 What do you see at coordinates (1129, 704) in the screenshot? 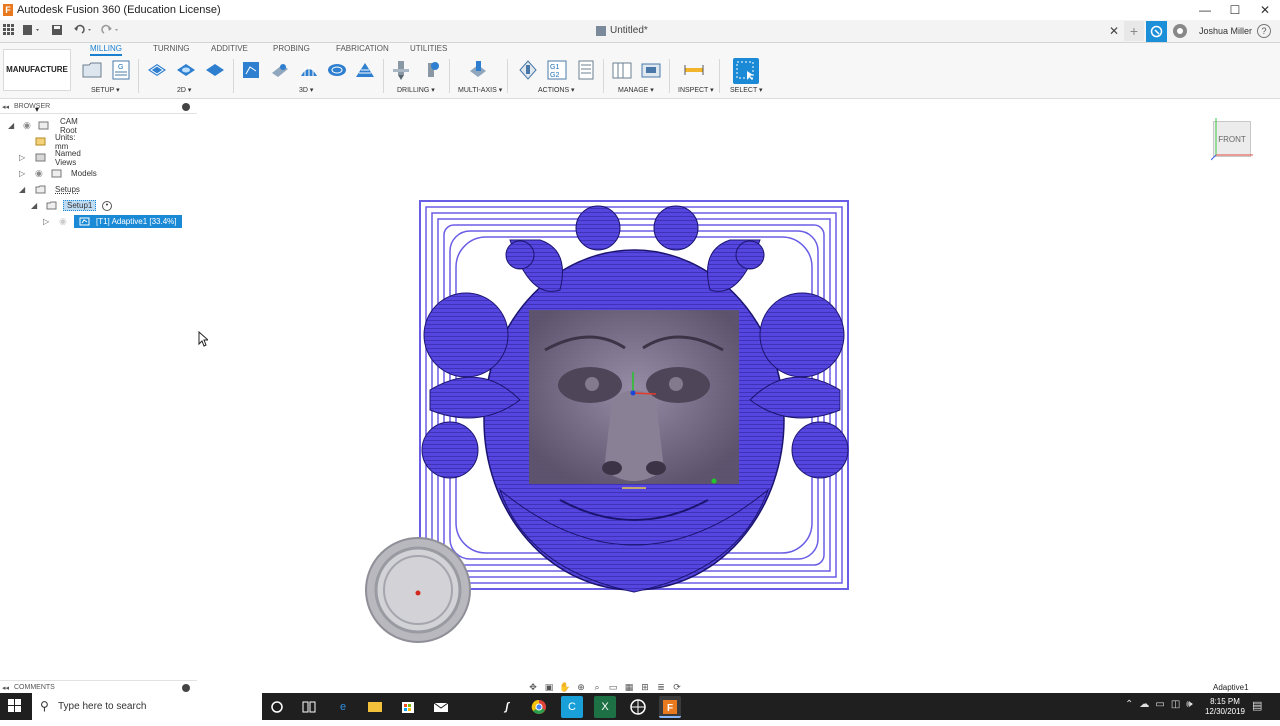
I see `show-hidden-icons-icon: ⌃` at bounding box center [1129, 704].